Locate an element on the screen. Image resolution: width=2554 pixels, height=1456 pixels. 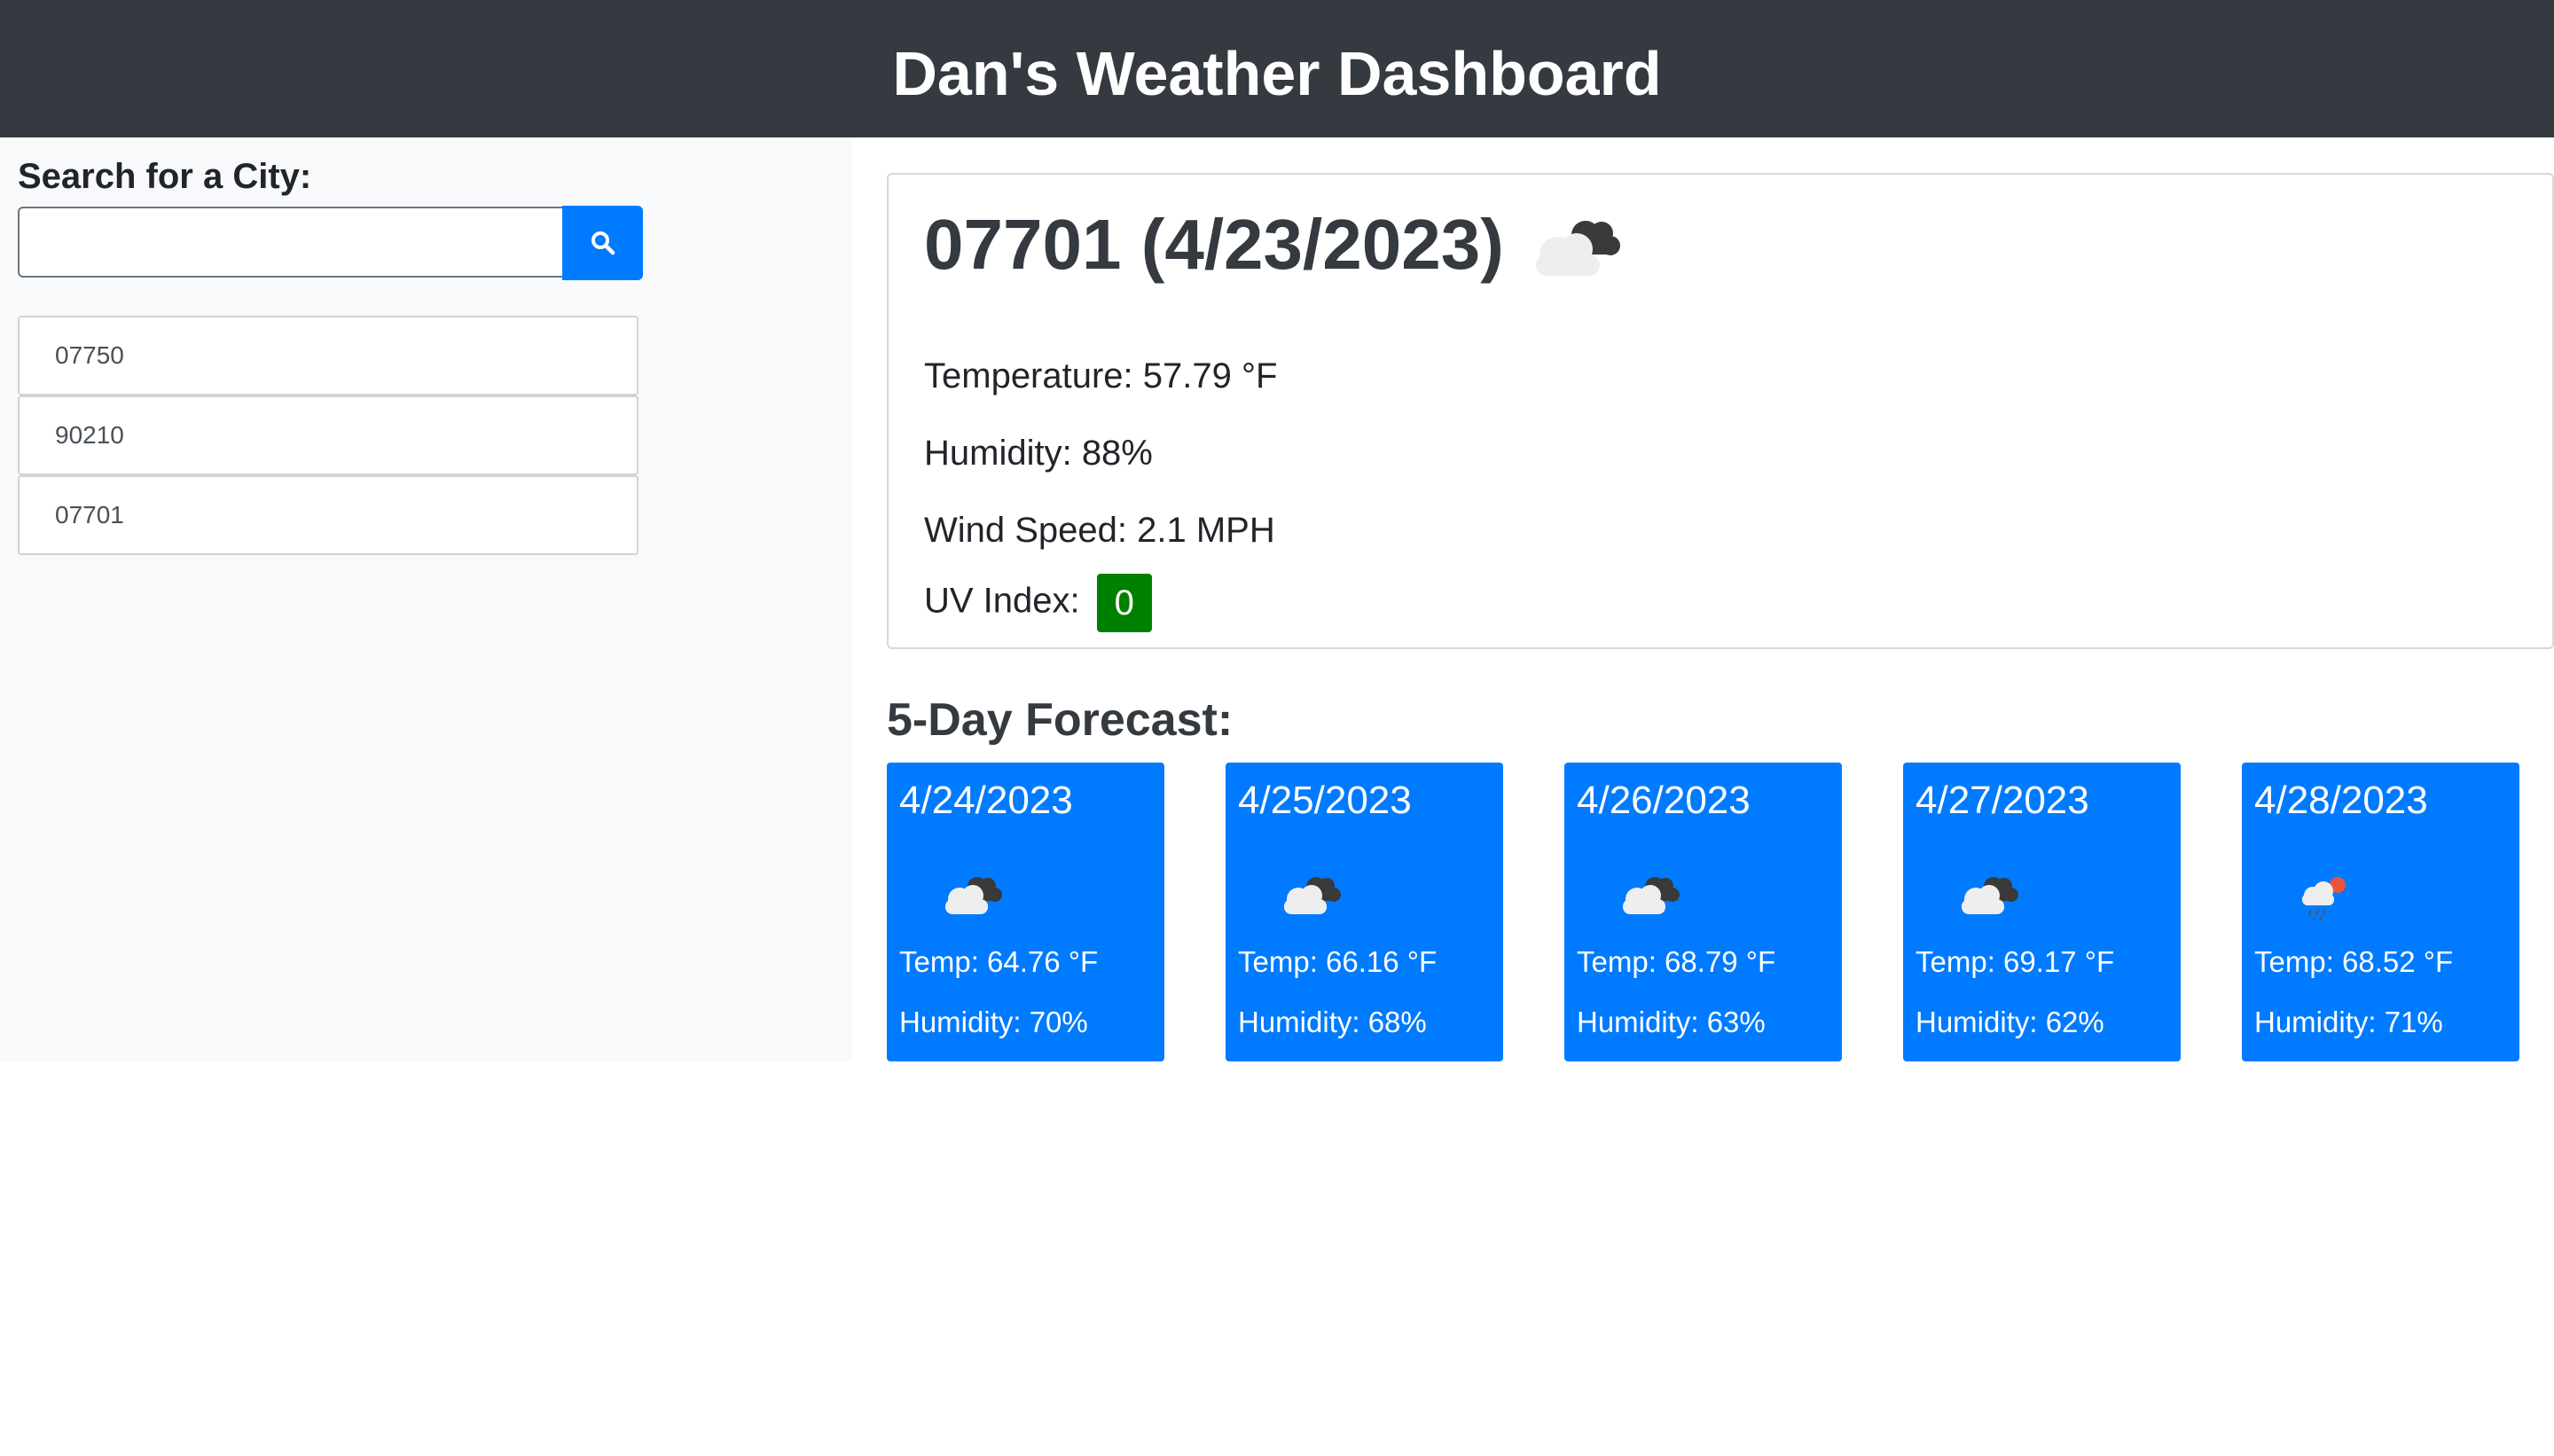
forecast-date: 4/24/2023 is located at coordinates (986, 800).